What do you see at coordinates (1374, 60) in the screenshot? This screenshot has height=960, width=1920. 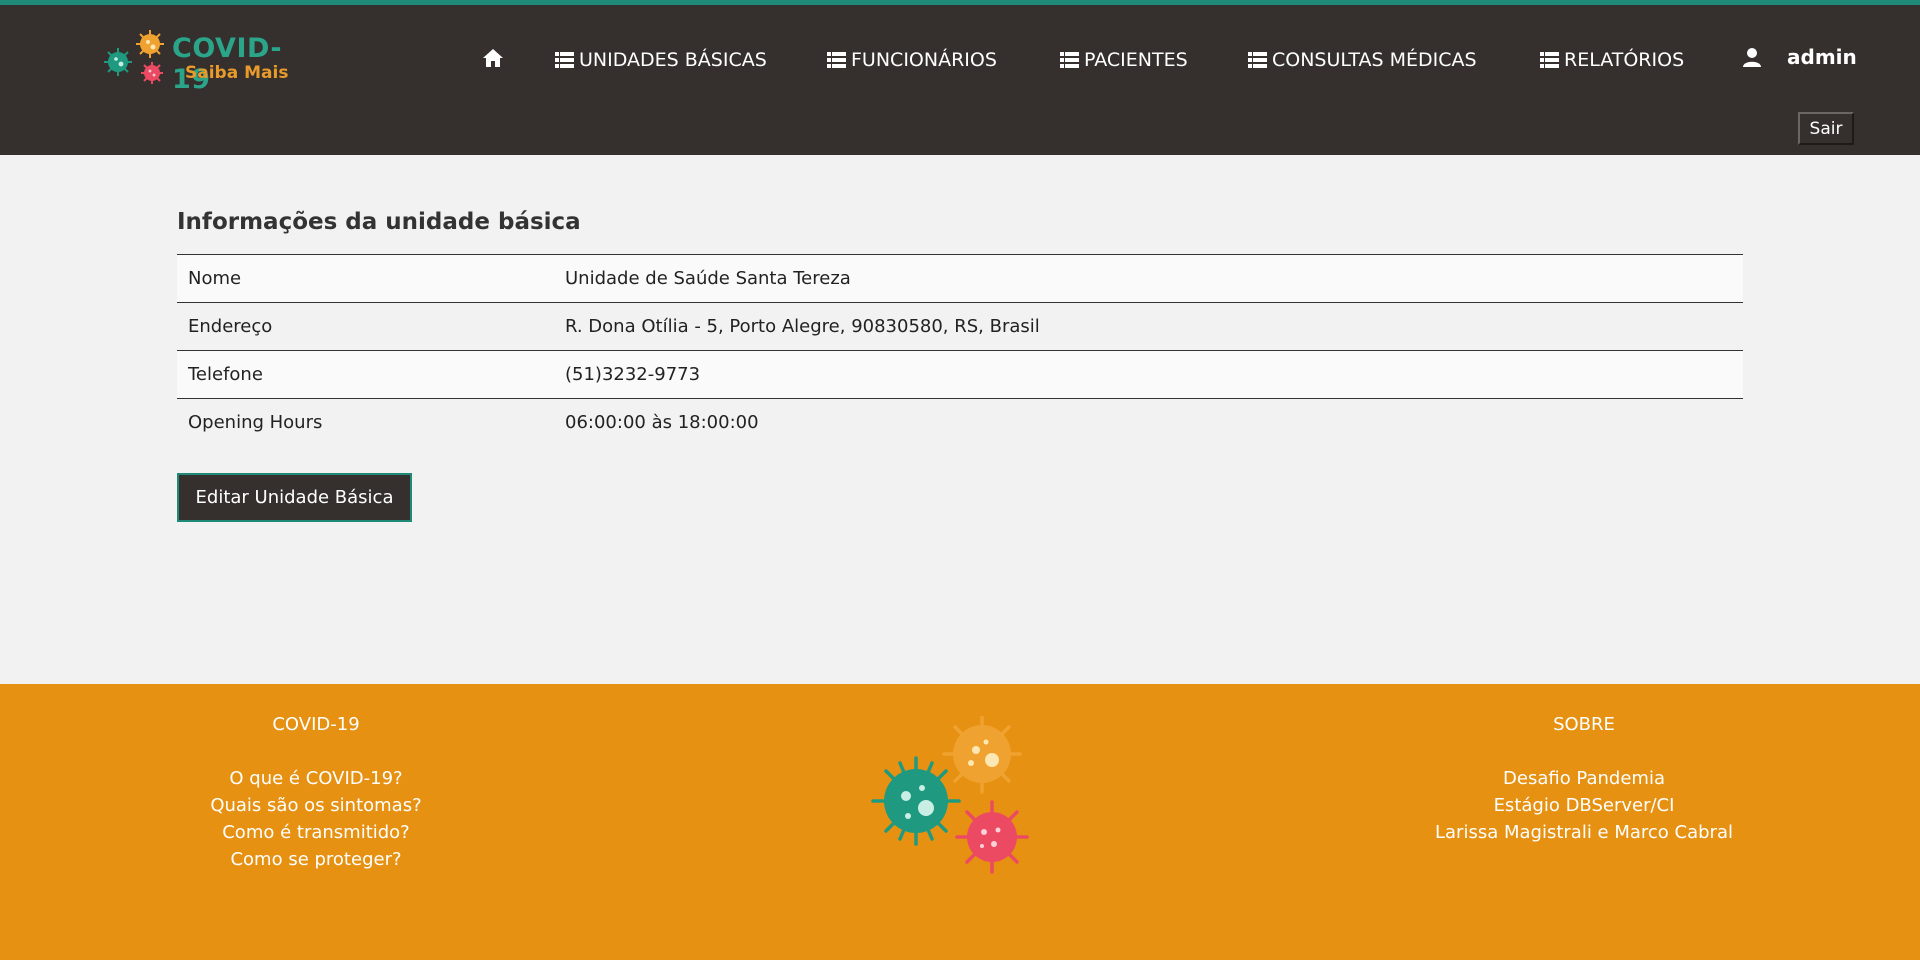 I see `nav-item-label: CONSULTAS MÉDICAS` at bounding box center [1374, 60].